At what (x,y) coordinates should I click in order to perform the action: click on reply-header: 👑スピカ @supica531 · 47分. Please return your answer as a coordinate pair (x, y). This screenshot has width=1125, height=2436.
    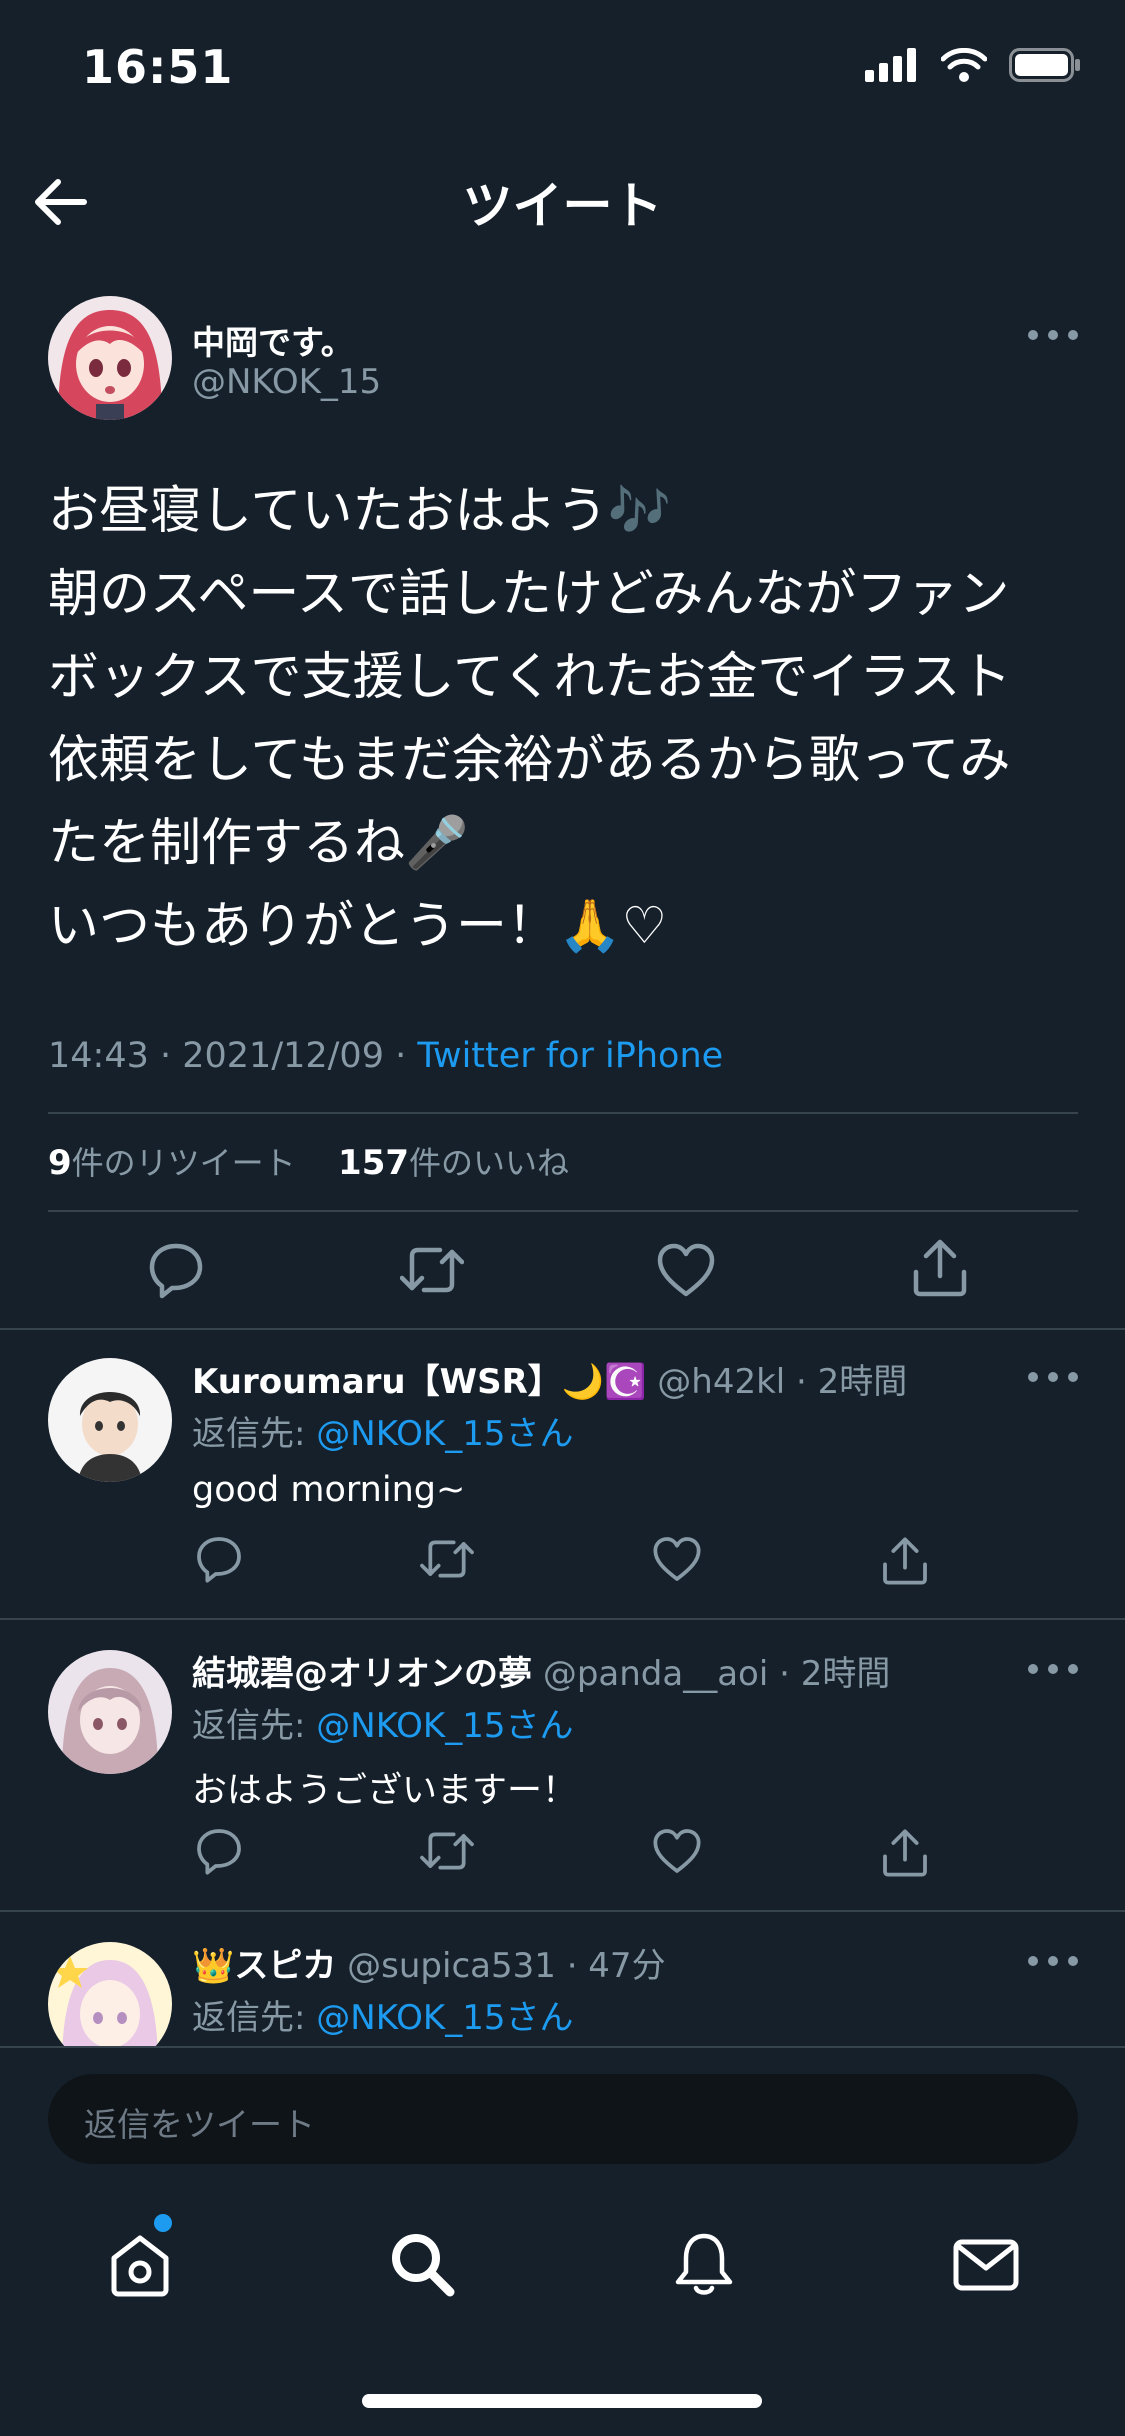
    Looking at the image, I should click on (429, 1962).